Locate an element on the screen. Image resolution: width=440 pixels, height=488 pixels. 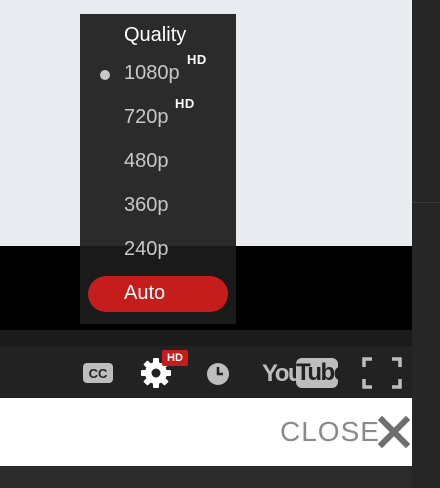
quality-option-360p: 360p is located at coordinates (158, 206).